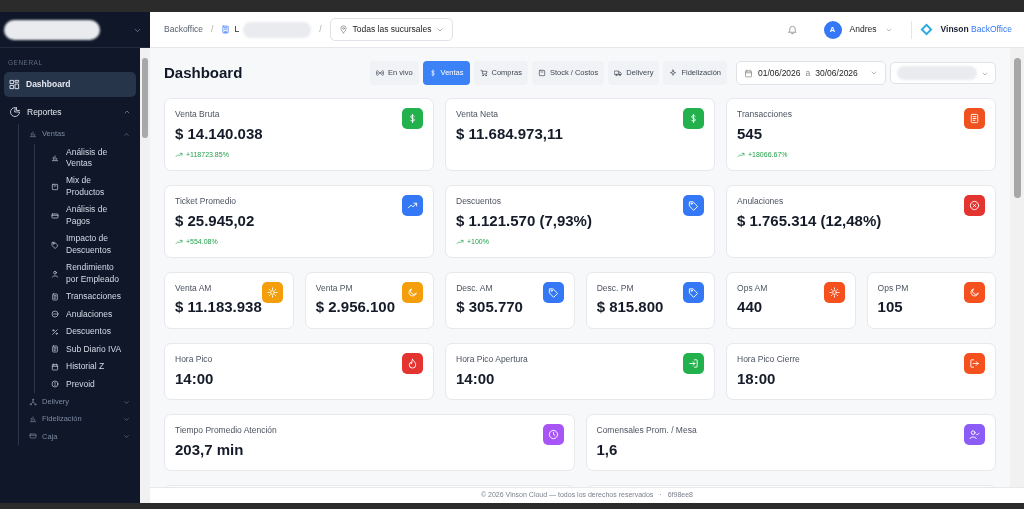 Image resolution: width=1024 pixels, height=509 pixels. What do you see at coordinates (198, 114) in the screenshot?
I see `kpi-label: Venta Bruta` at bounding box center [198, 114].